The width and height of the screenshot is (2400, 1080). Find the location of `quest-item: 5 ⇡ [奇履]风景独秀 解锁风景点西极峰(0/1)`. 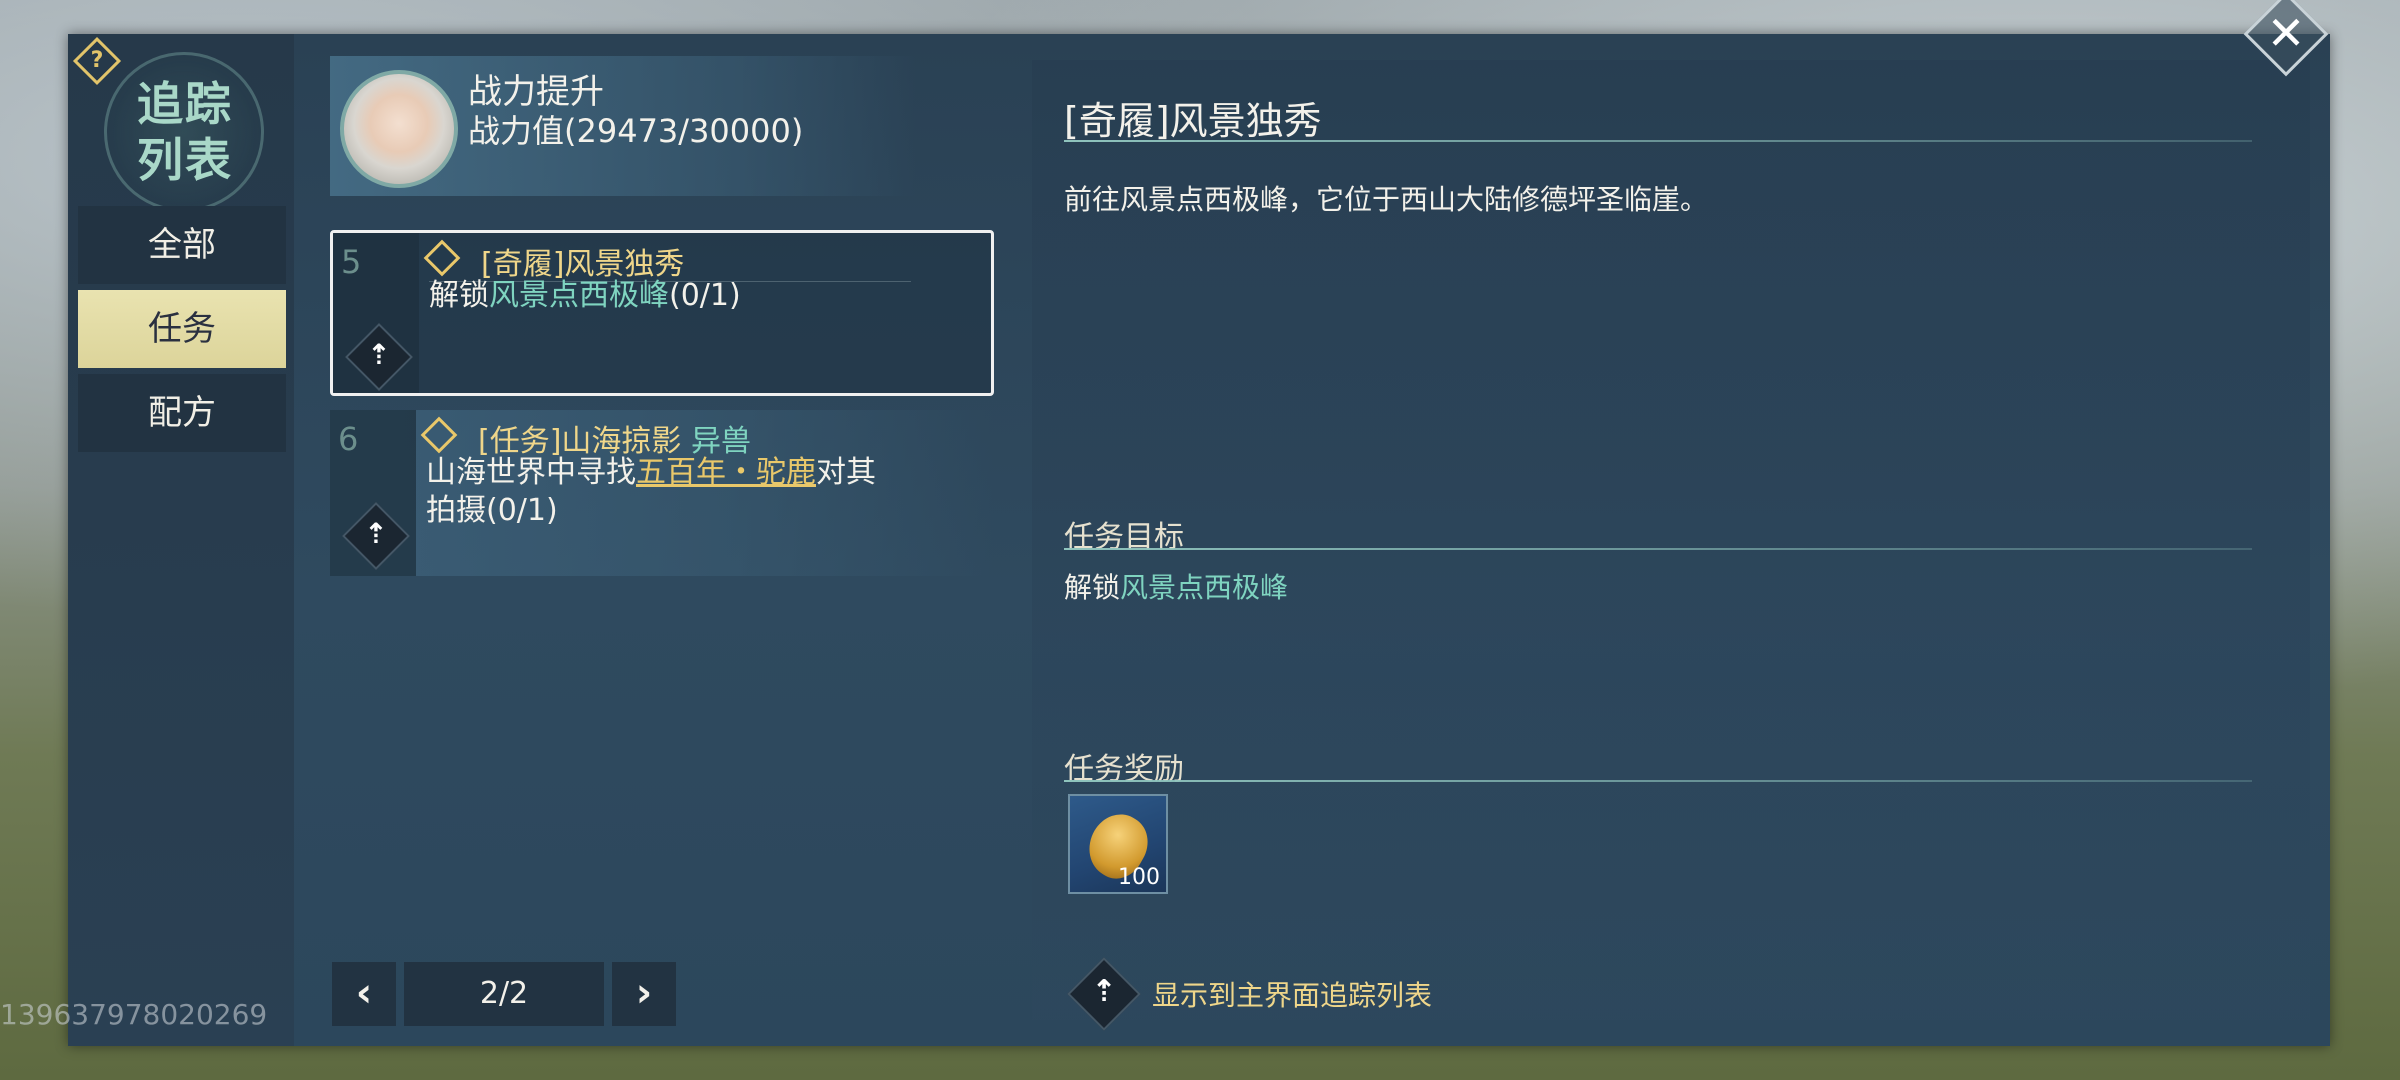

quest-item: 5 ⇡ [奇履]风景独秀 解锁风景点西极峰(0/1) is located at coordinates (662, 313).